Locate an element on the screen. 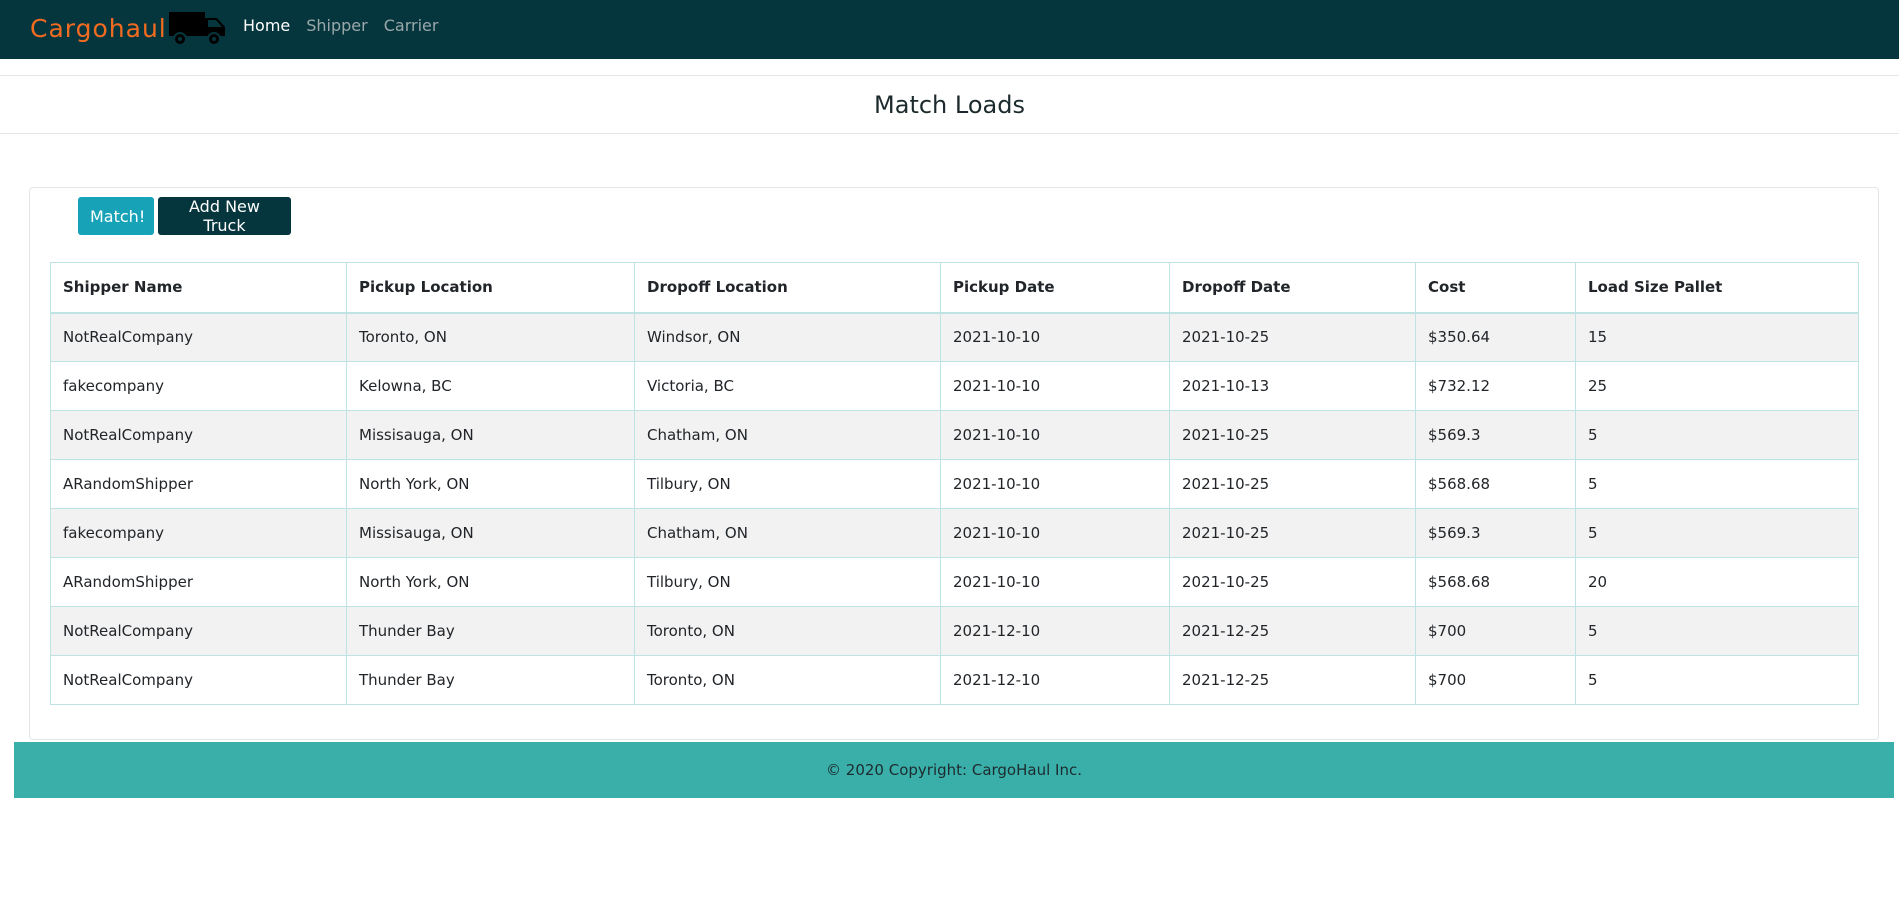 The height and width of the screenshot is (906, 1899). add-new-truck-button: Add New Truck is located at coordinates (224, 216).